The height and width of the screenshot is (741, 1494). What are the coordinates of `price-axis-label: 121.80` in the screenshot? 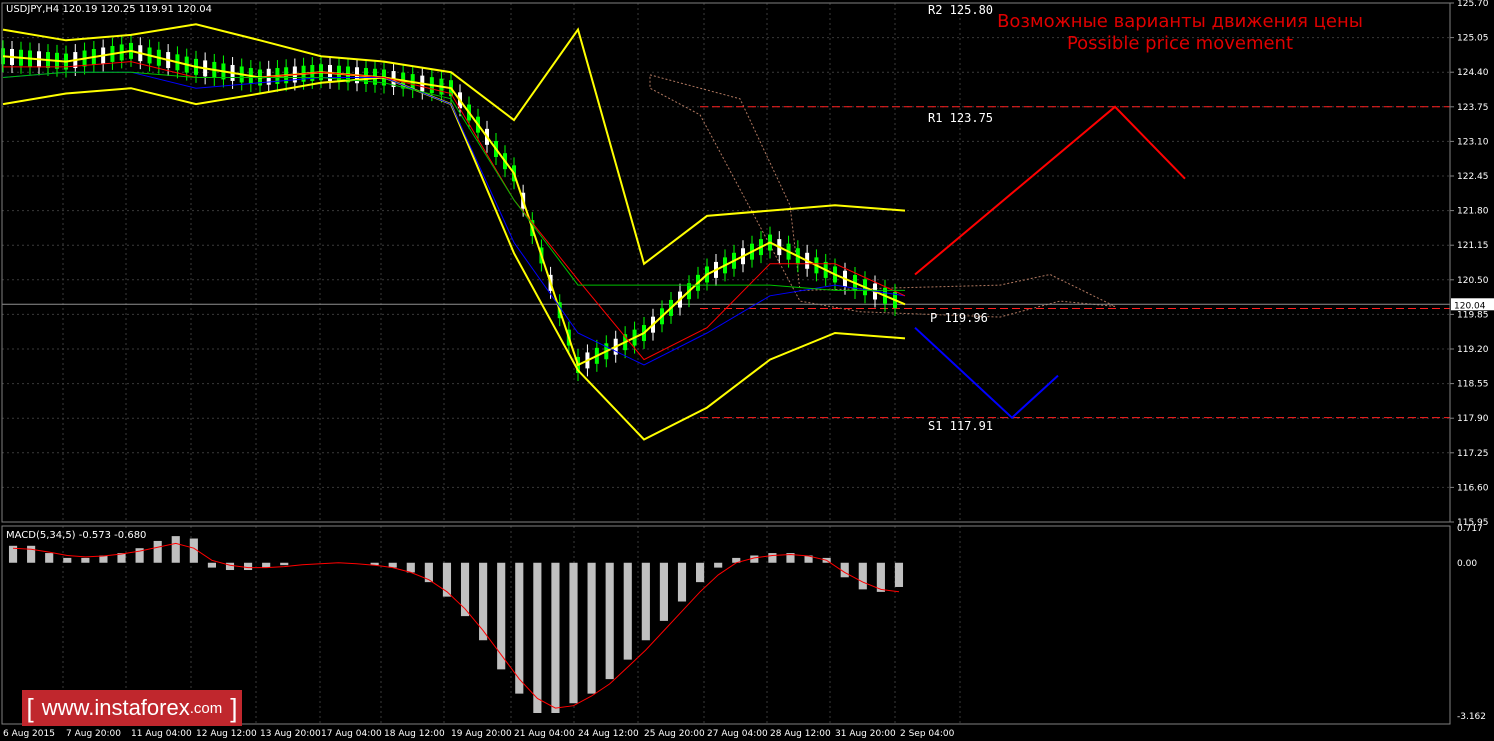 It's located at (1473, 212).